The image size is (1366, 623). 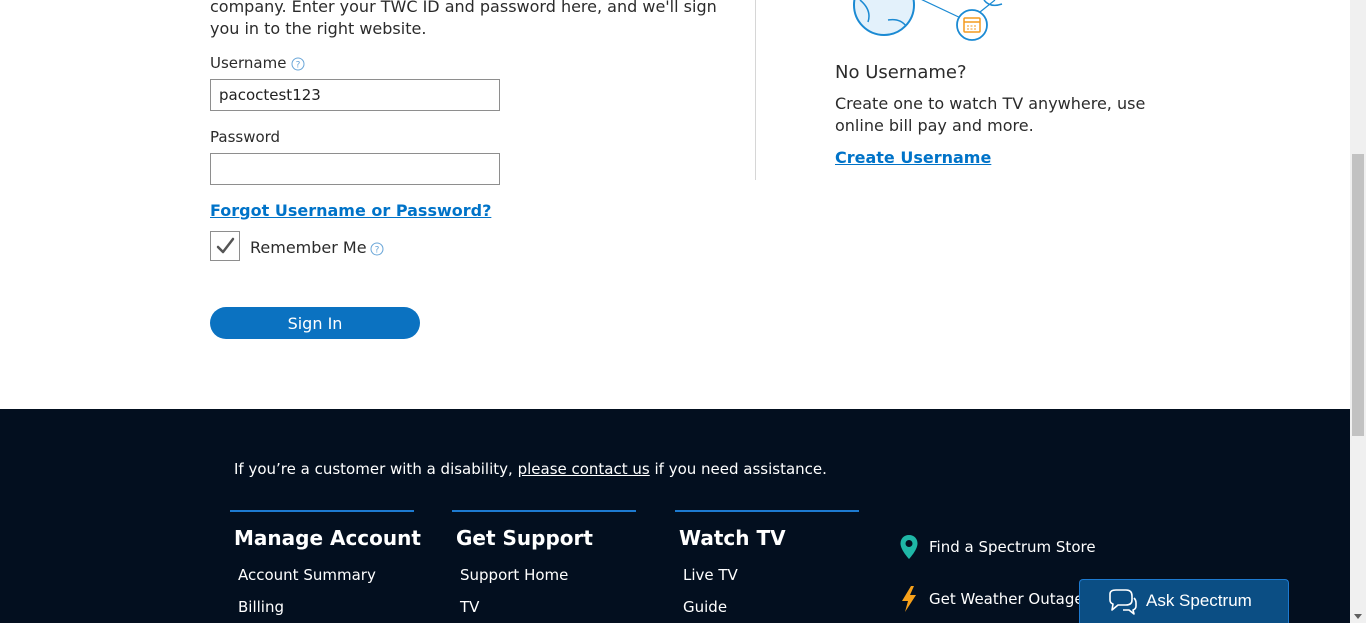 I want to click on footer-link-support-home: Support Home, so click(x=514, y=575).